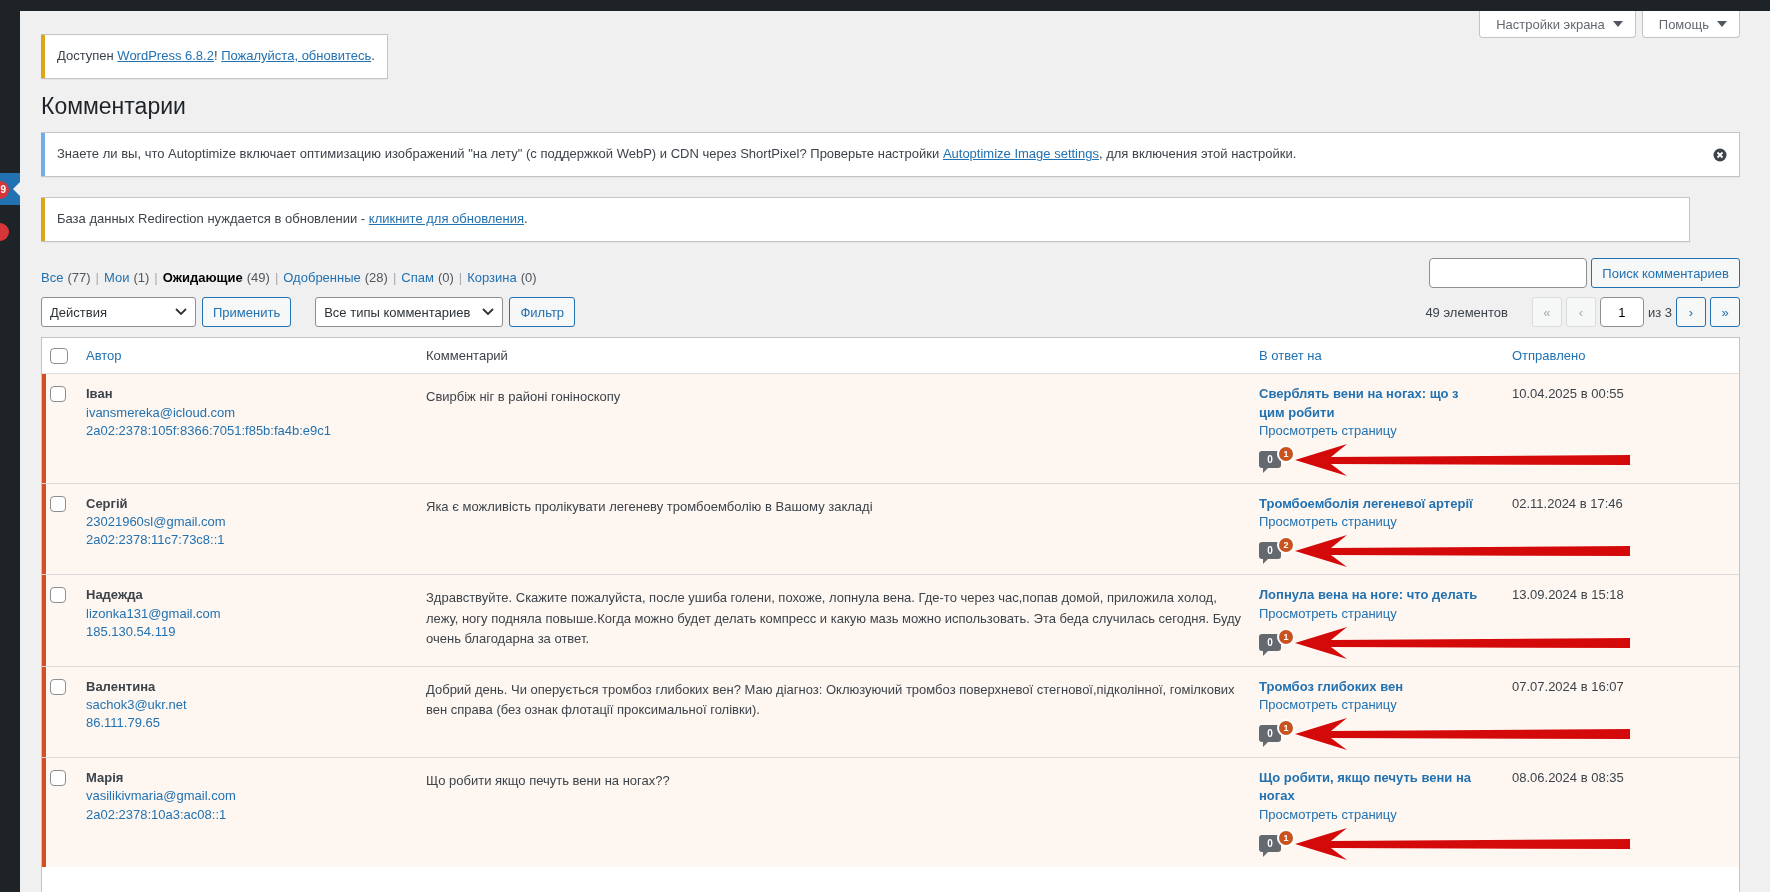  Describe the element at coordinates (834, 618) in the screenshot. I see `comment-text: Здравствуйте. Скажите пожалуйста, после ушиба голени, похоже, лопнула вена. Где-то через час,попав домой, приложила холод, лежу, ногу подняла повыше.Когда можно будет делать компресс и какую мазь можно использовать. Эта беда случилась сегодня. Буду очень благодарна за ответ.` at that location.